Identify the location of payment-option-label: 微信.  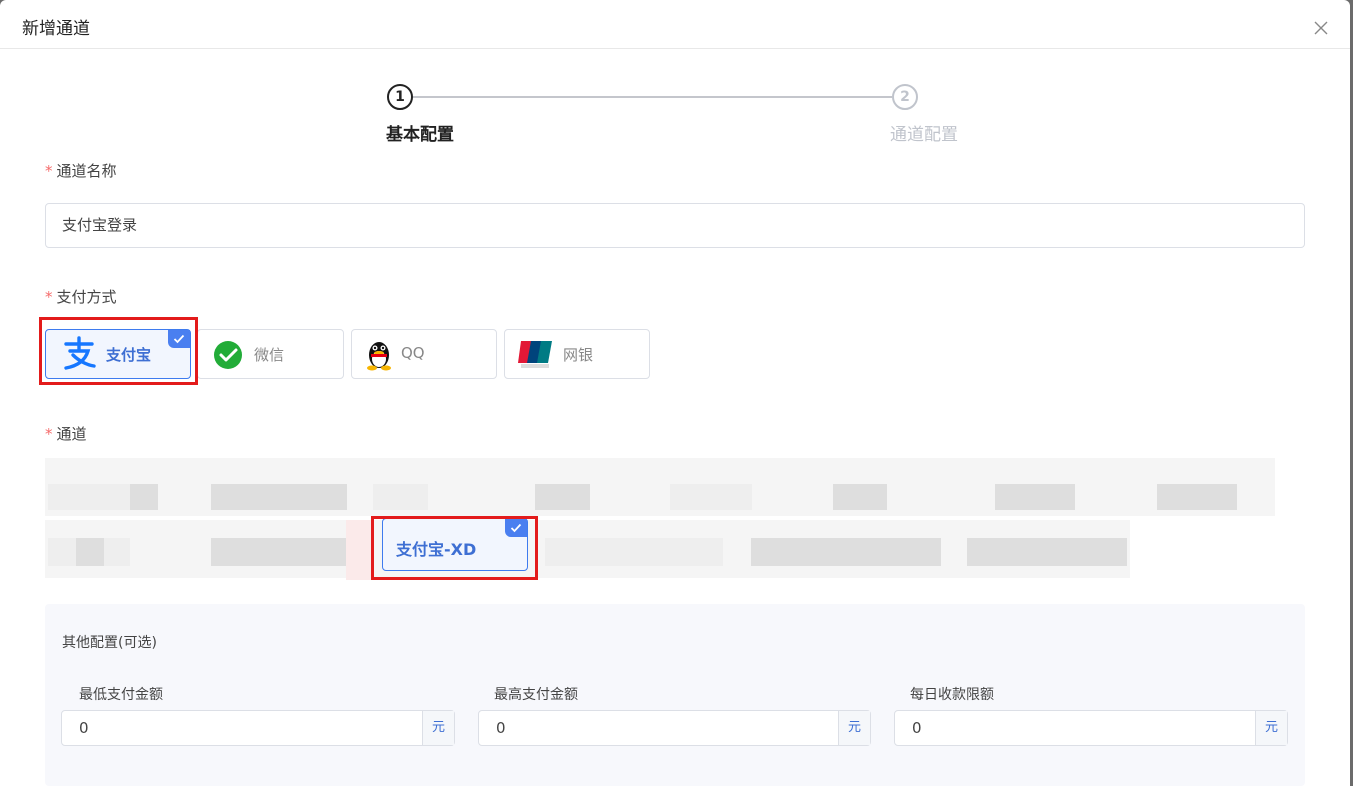
(269, 355).